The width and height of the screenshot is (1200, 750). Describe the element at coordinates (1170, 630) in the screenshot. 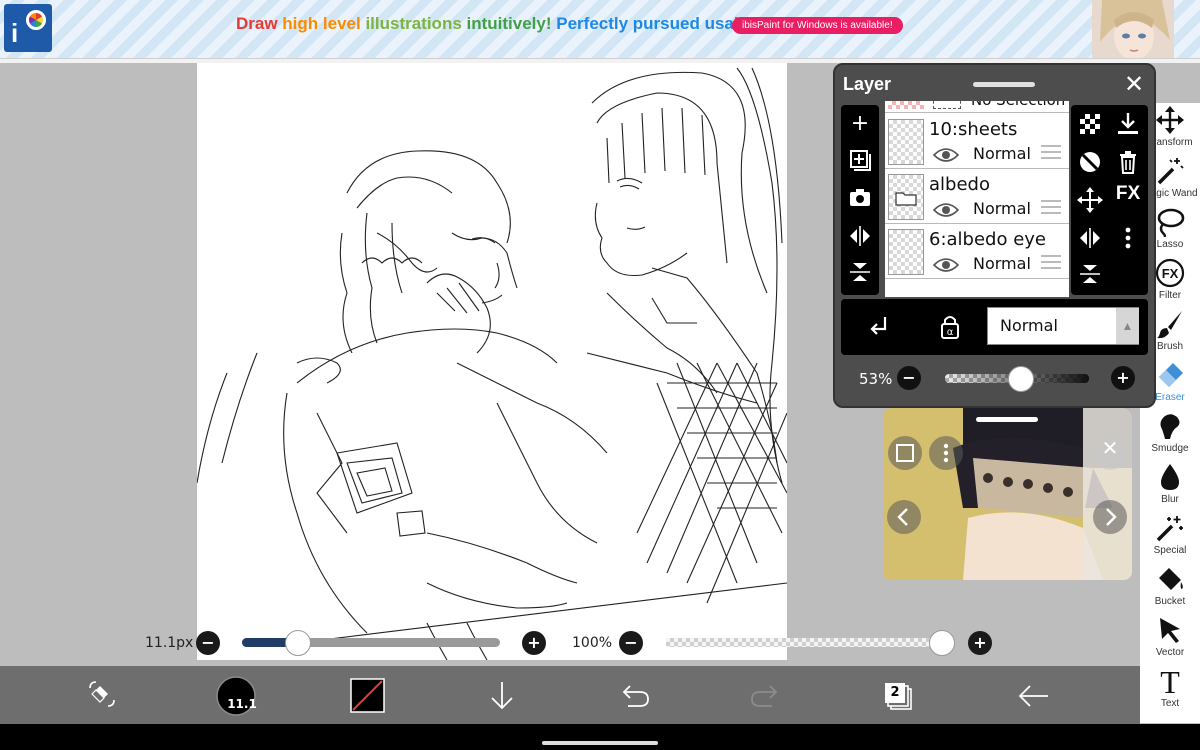

I see `vector-icon` at that location.